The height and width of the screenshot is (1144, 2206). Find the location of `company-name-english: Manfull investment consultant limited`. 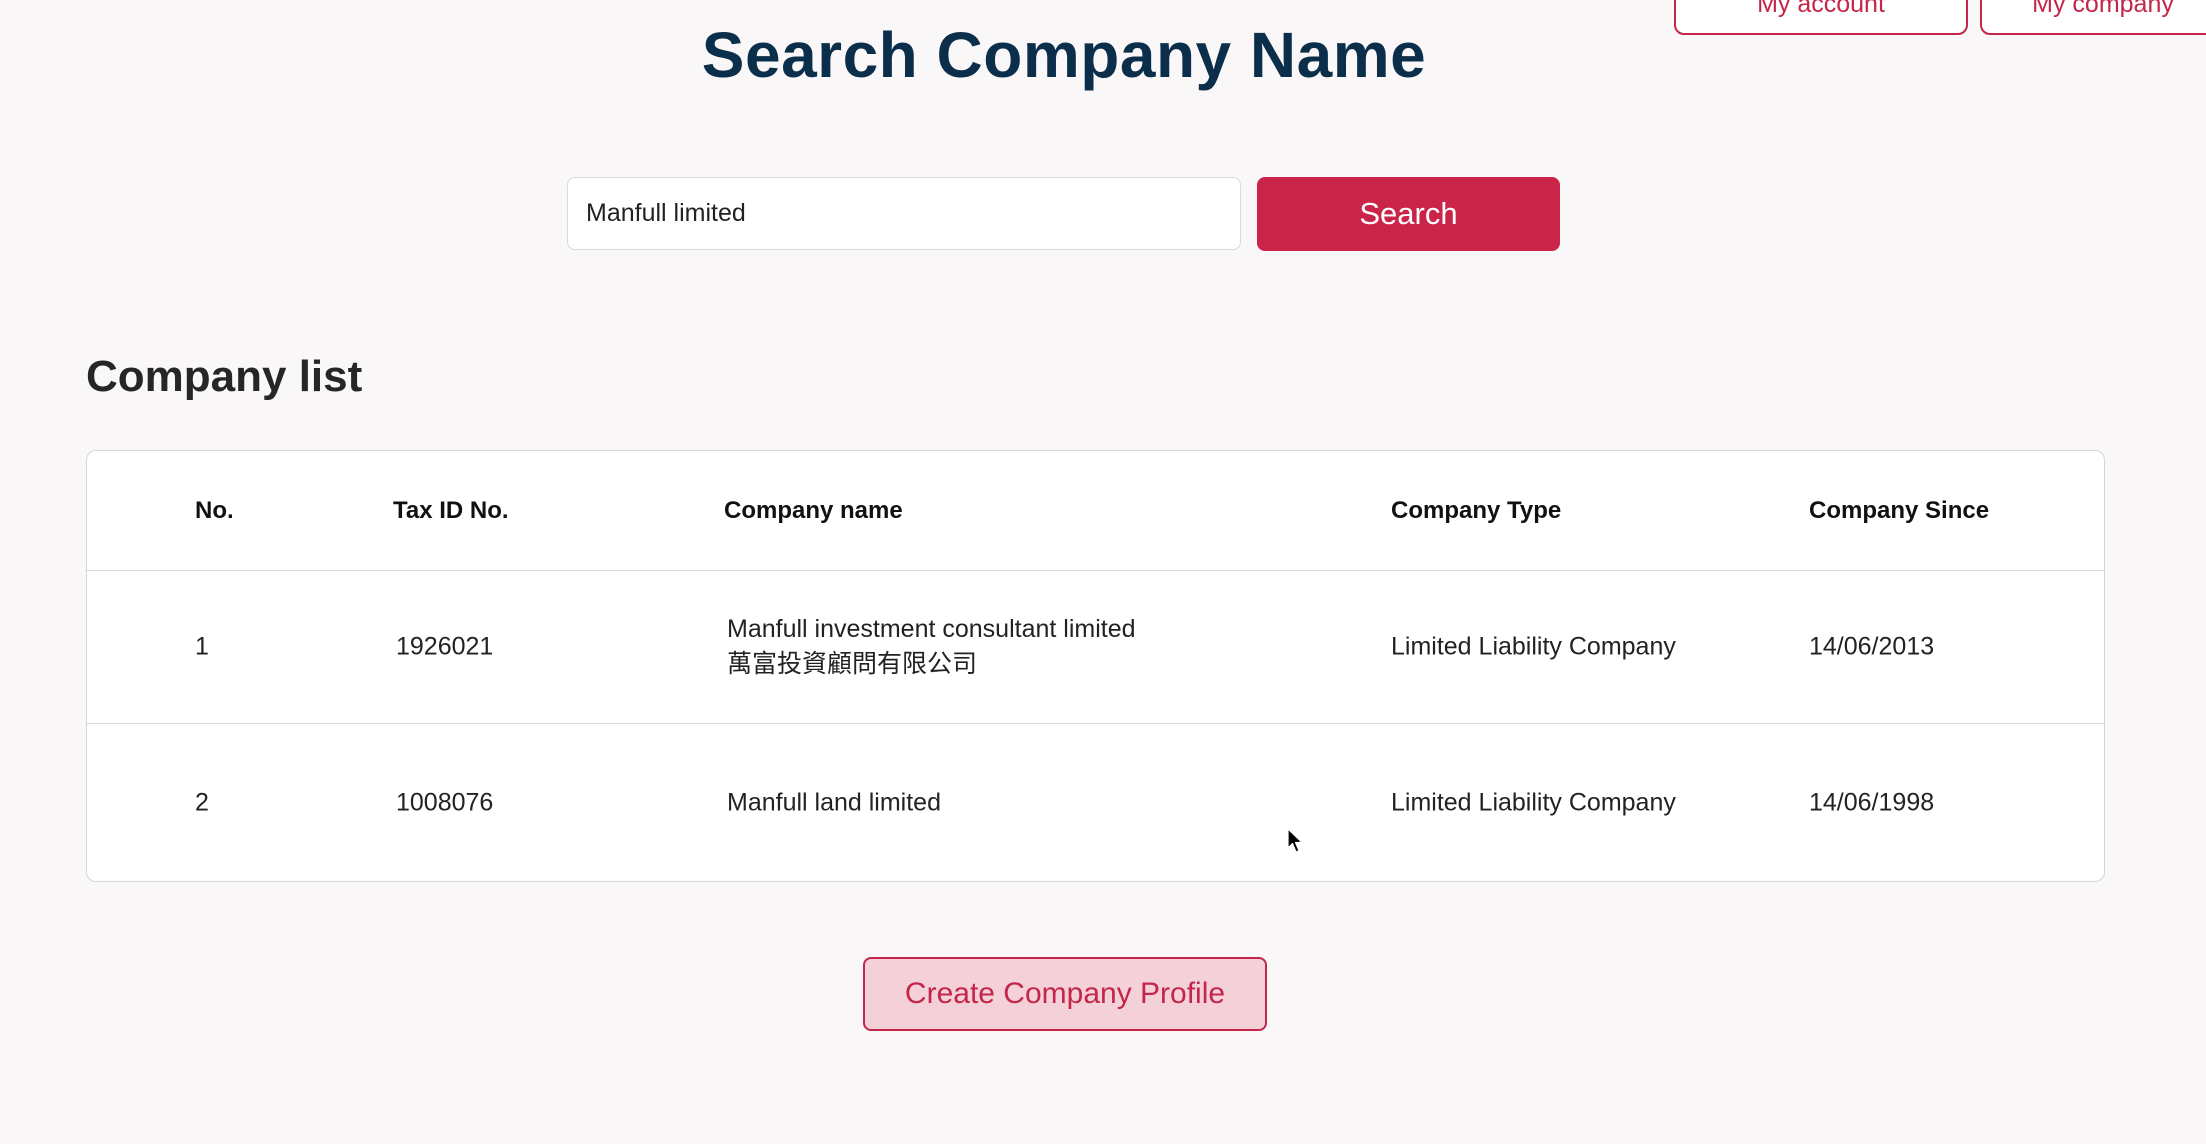

company-name-english: Manfull investment consultant limited is located at coordinates (931, 629).